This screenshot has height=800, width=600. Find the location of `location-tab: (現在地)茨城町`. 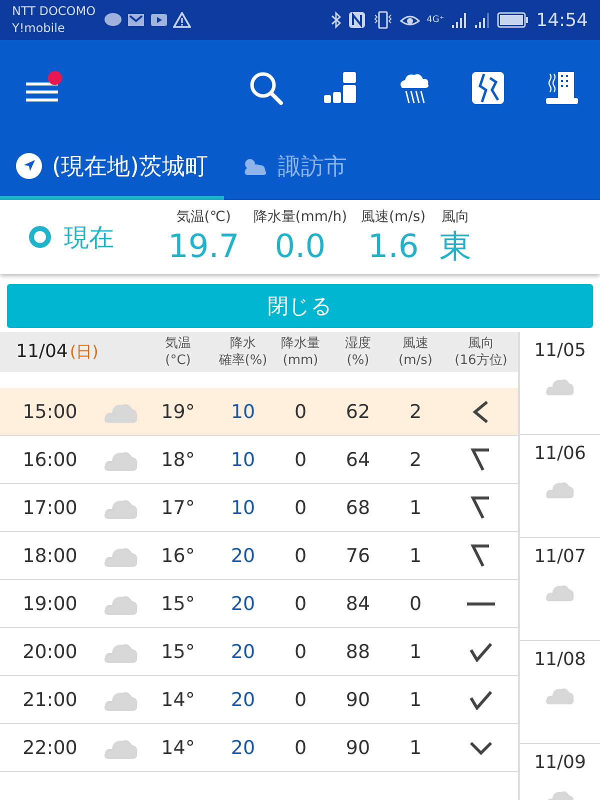

location-tab: (現在地)茨城町 is located at coordinates (112, 168).